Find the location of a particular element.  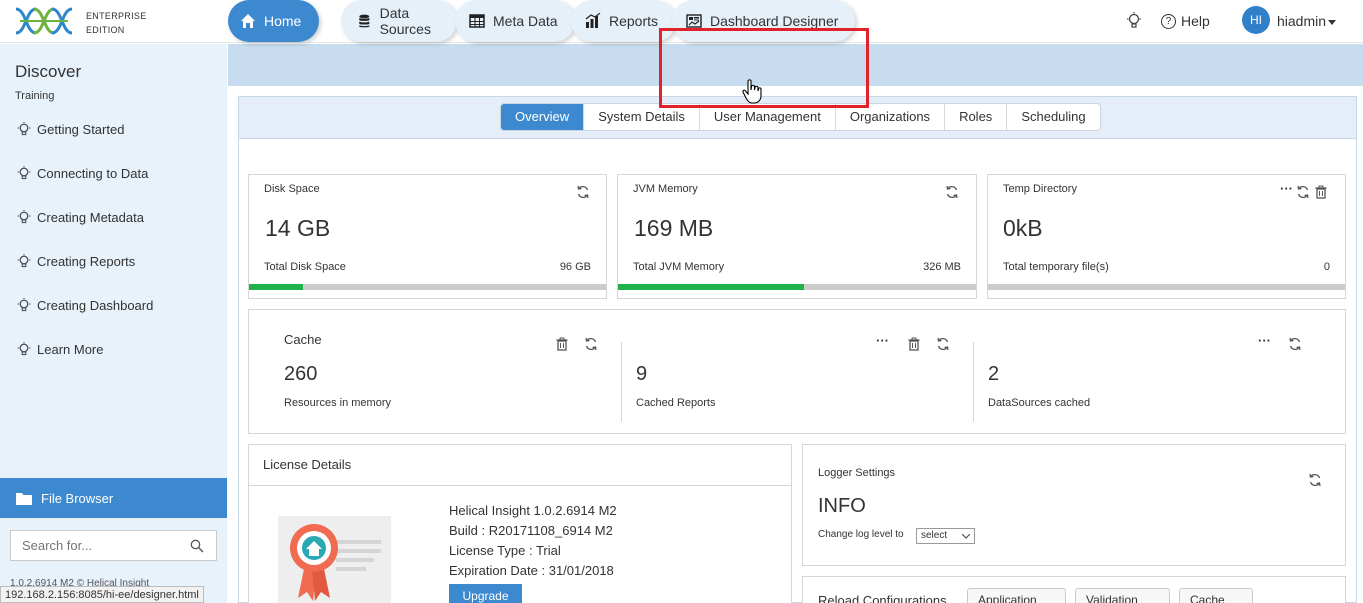

card-title: Disk Space is located at coordinates (292, 189).